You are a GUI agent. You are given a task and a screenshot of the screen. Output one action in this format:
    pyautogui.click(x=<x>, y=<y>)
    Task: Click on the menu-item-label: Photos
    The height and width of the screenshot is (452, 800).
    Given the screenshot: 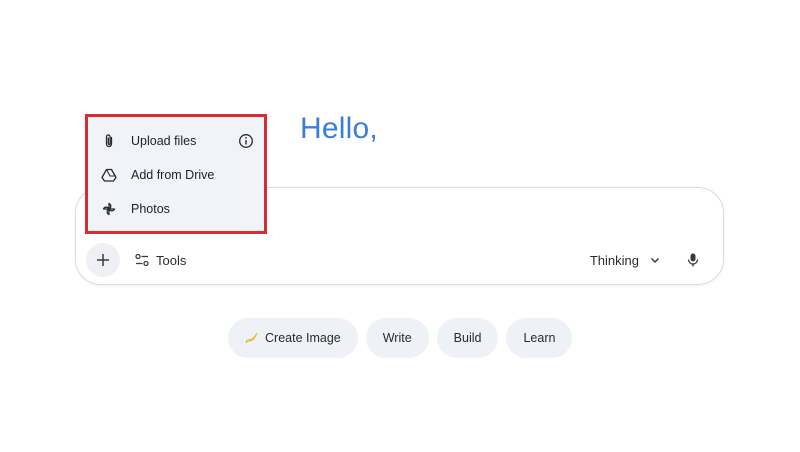 What is the action you would take?
    pyautogui.click(x=150, y=209)
    